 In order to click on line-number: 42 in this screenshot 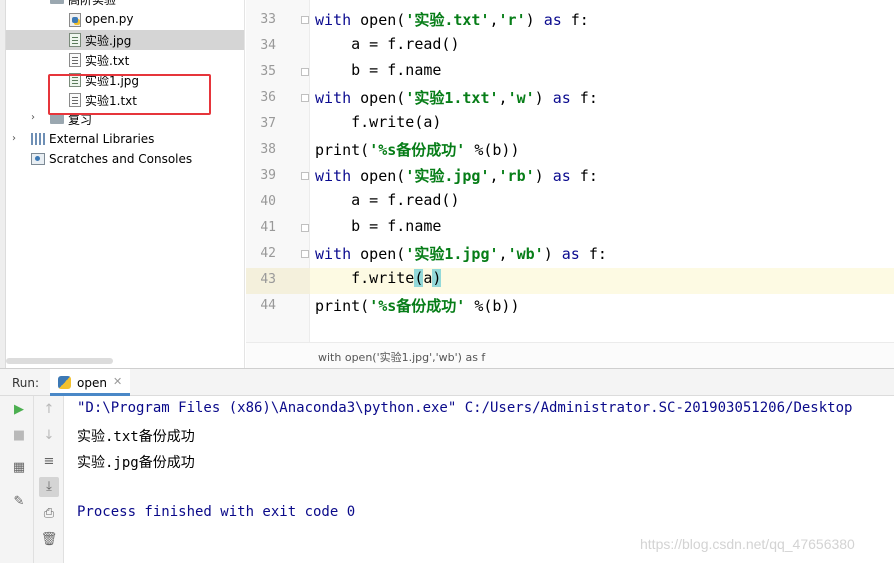, I will do `click(268, 253)`.